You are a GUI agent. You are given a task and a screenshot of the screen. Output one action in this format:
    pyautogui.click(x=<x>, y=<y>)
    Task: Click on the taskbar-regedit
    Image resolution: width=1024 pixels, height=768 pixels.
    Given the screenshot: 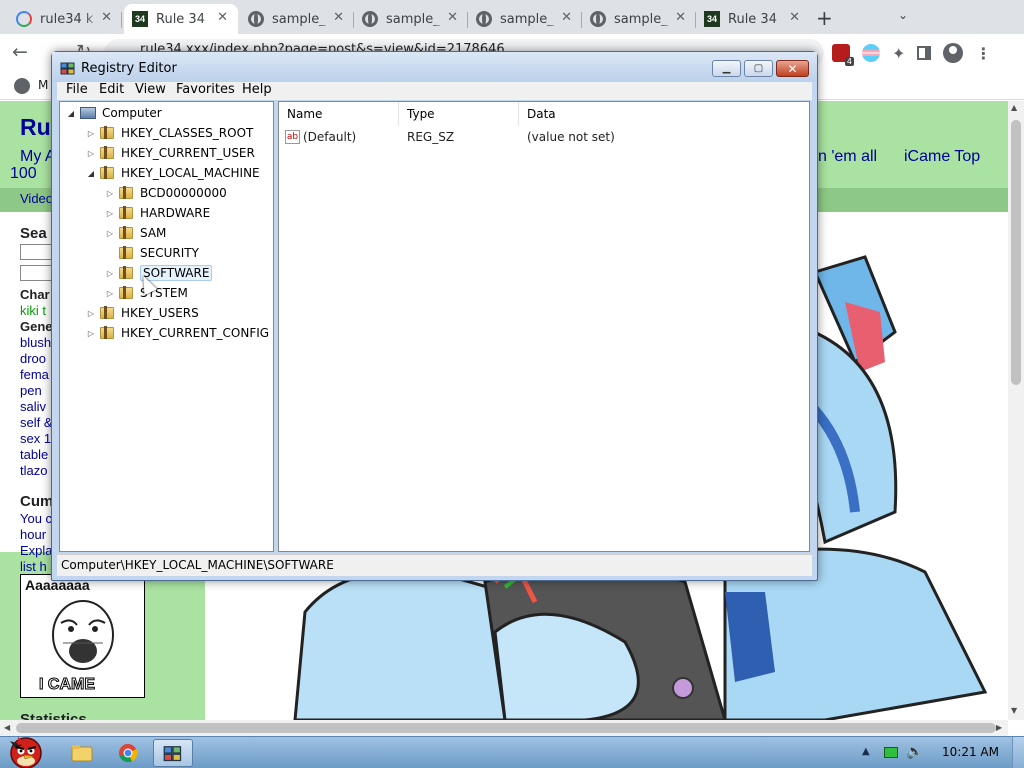 What is the action you would take?
    pyautogui.click(x=173, y=753)
    